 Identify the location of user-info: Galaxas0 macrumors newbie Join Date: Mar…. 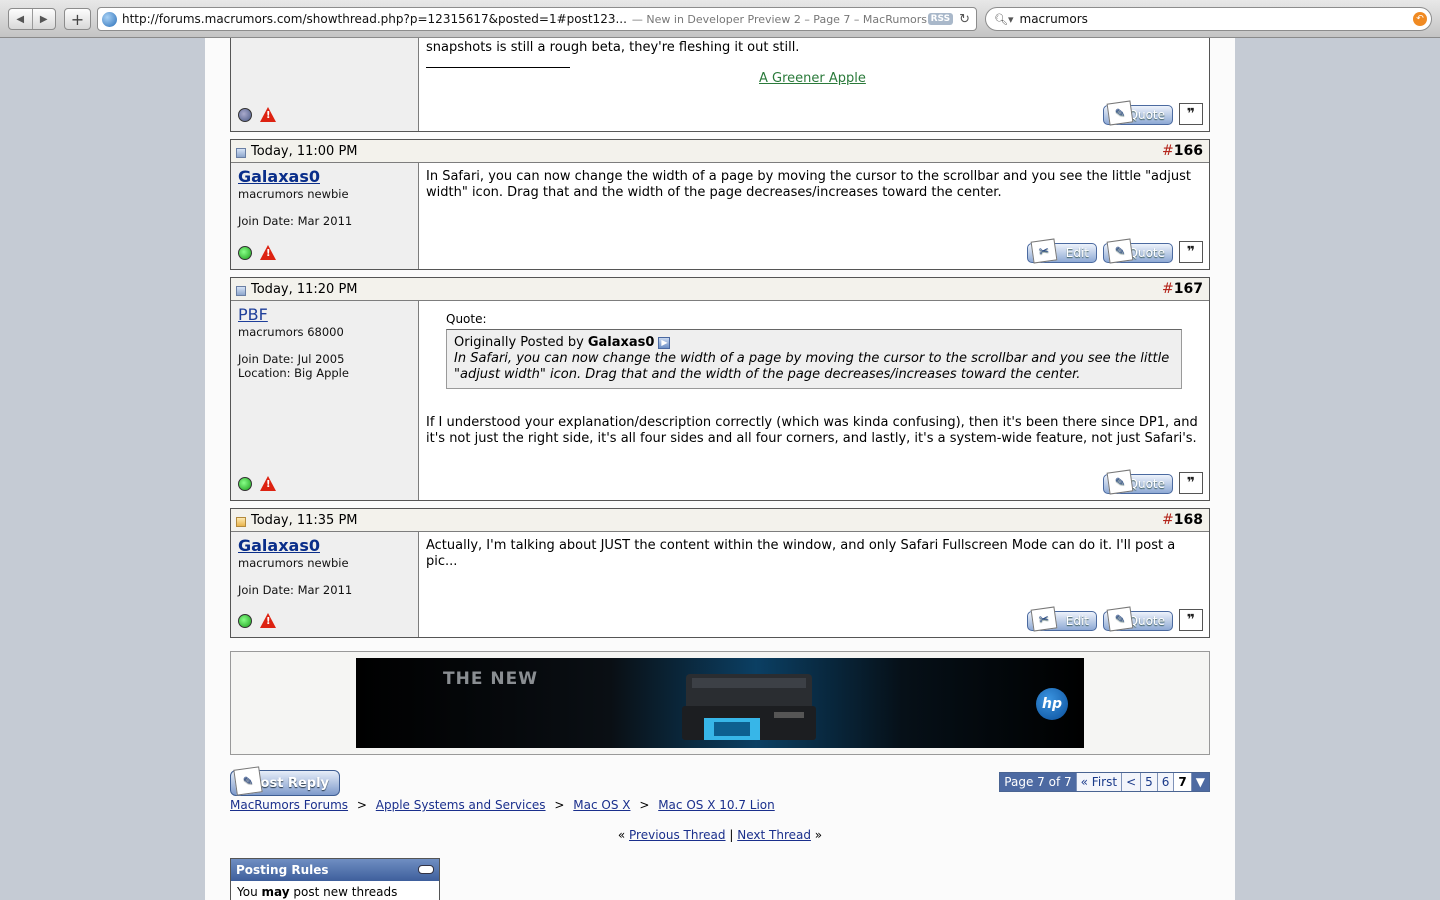
(325, 216).